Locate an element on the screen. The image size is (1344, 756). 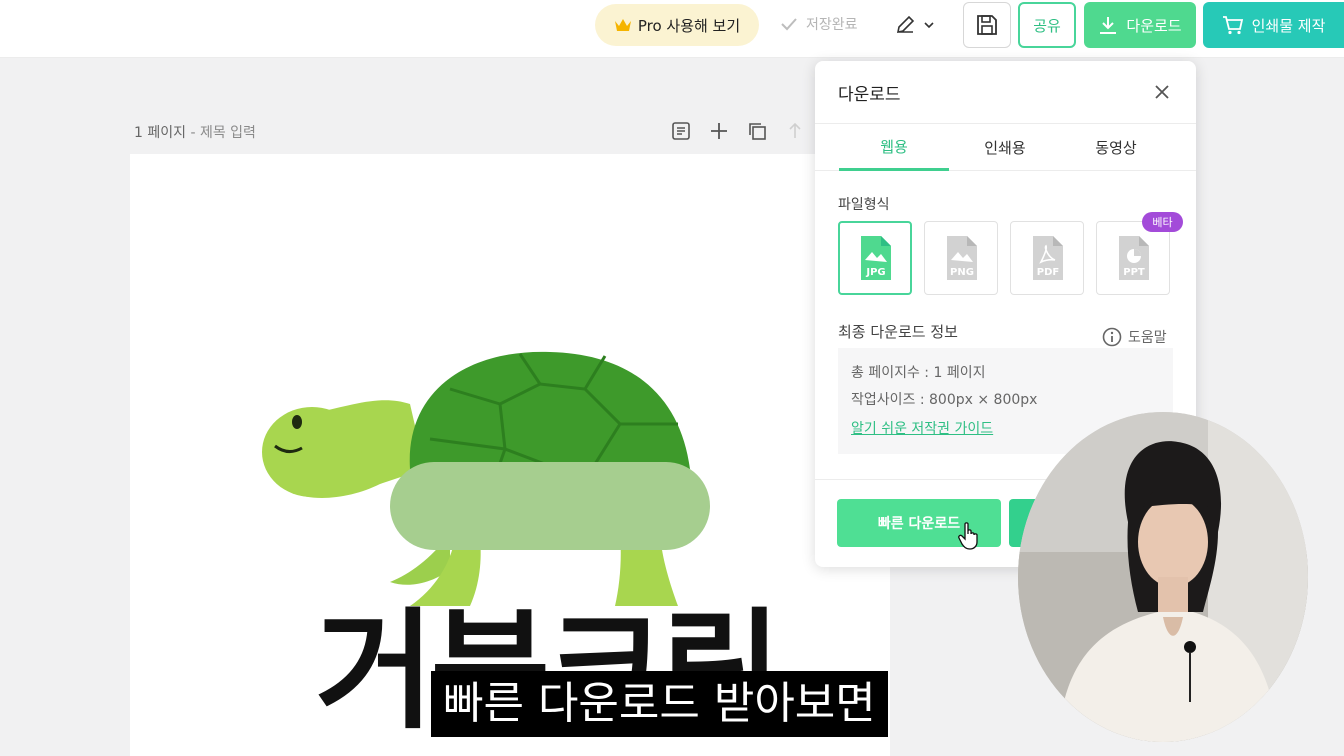
ppt-file-icon: PPT is located at coordinates (1134, 258).